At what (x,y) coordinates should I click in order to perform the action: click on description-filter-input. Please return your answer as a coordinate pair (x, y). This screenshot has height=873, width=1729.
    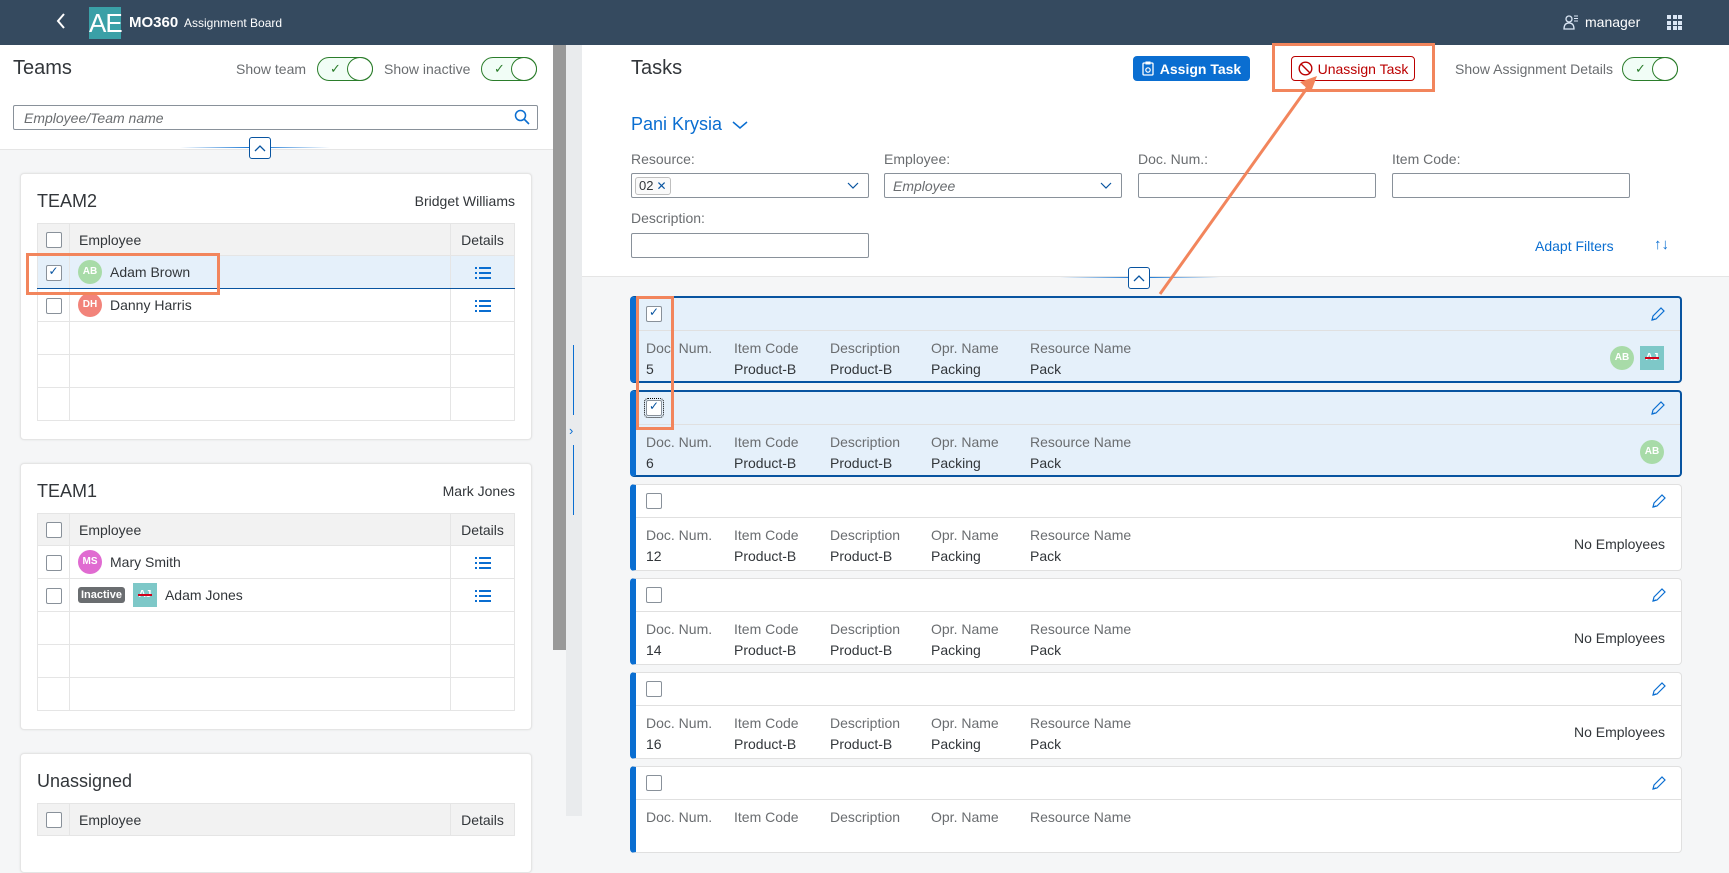
    Looking at the image, I should click on (750, 245).